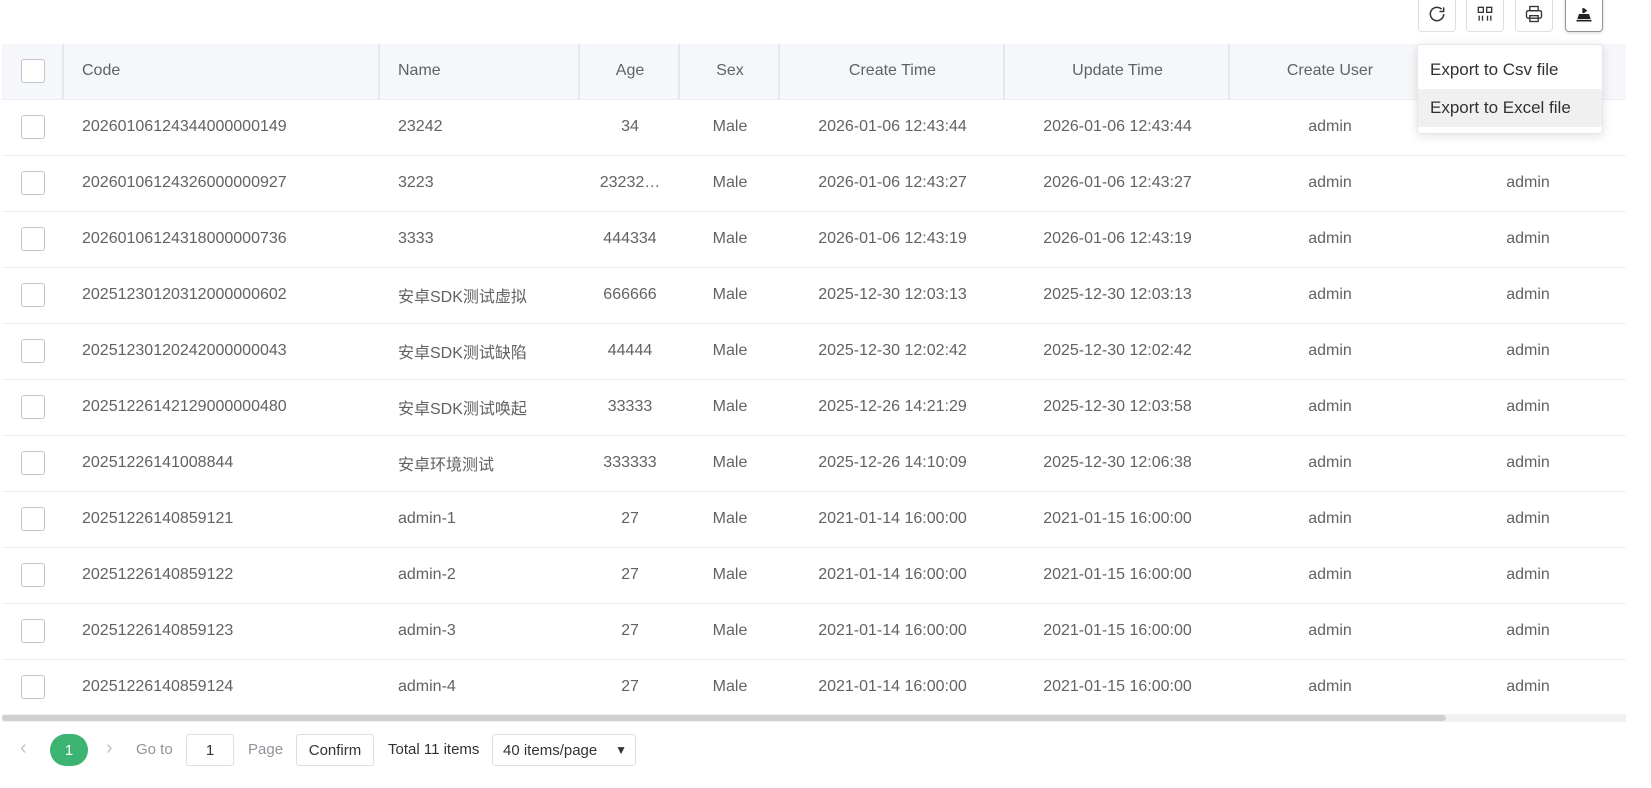 The height and width of the screenshot is (788, 1651). Describe the element at coordinates (1117, 407) in the screenshot. I see `cell-update-time: 2025-12-30 12:03:58` at that location.